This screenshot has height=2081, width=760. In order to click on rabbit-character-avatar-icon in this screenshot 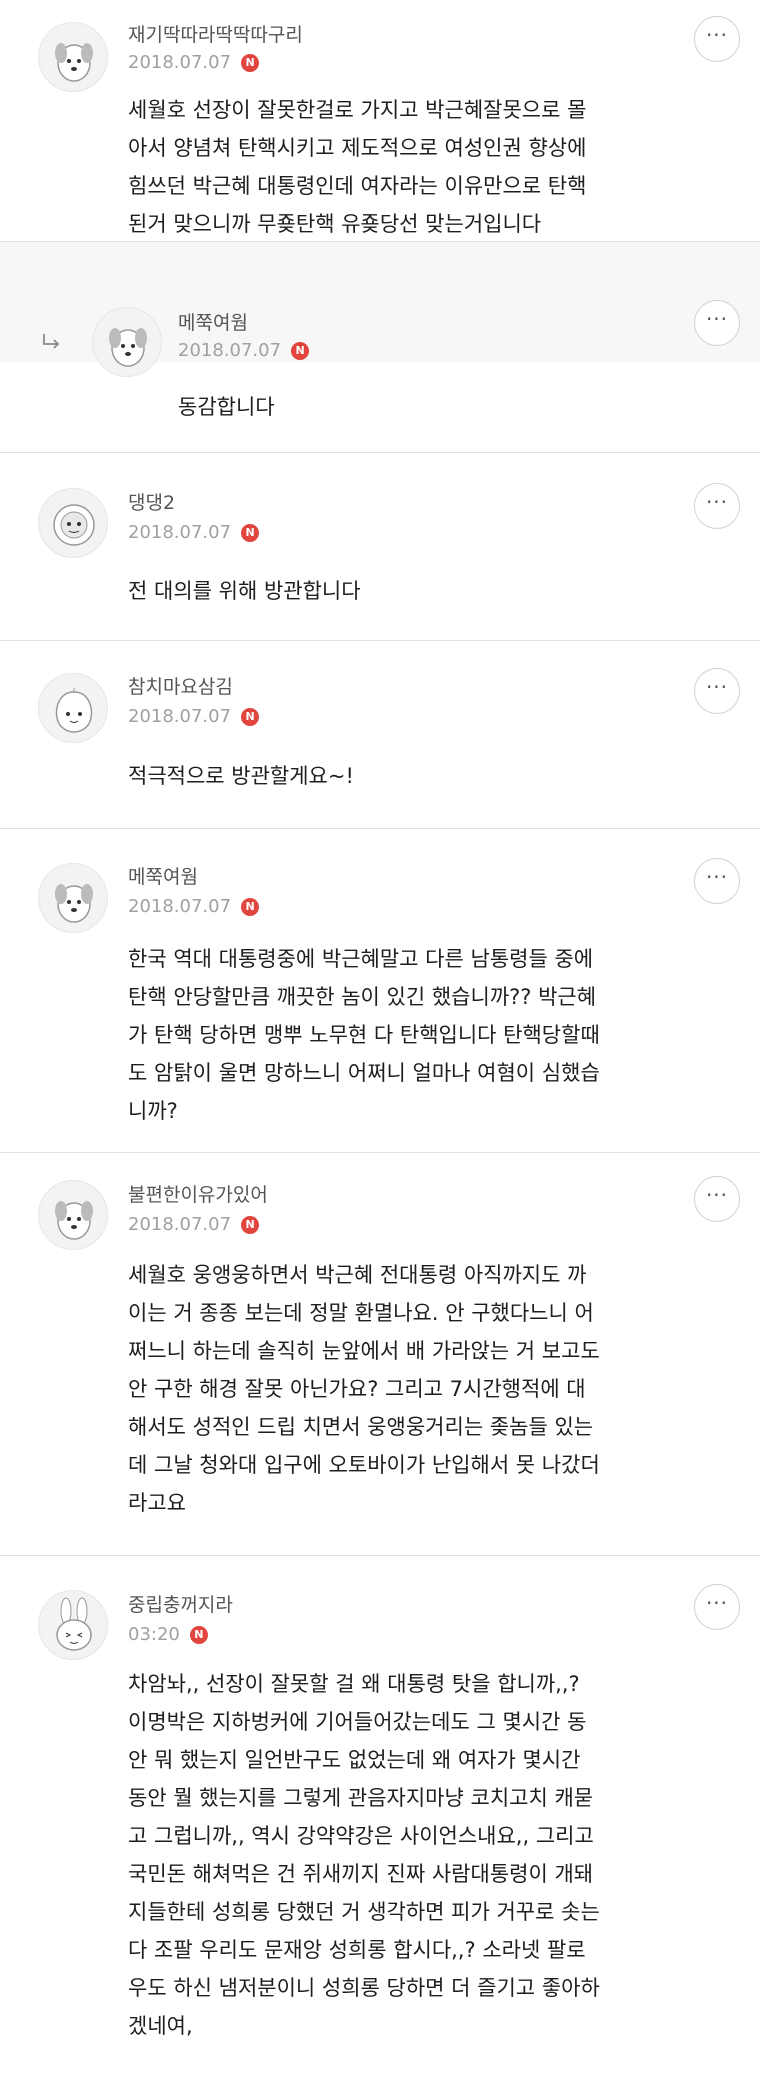, I will do `click(73, 1625)`.